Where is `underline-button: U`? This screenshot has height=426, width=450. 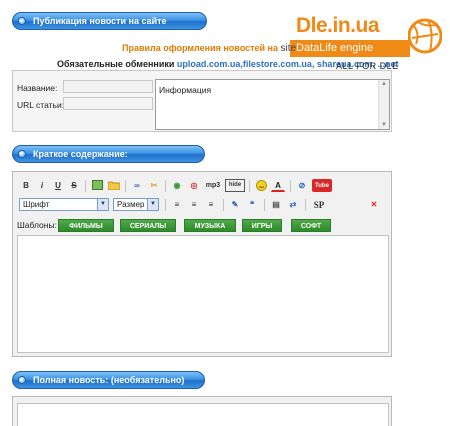 underline-button: U is located at coordinates (58, 185).